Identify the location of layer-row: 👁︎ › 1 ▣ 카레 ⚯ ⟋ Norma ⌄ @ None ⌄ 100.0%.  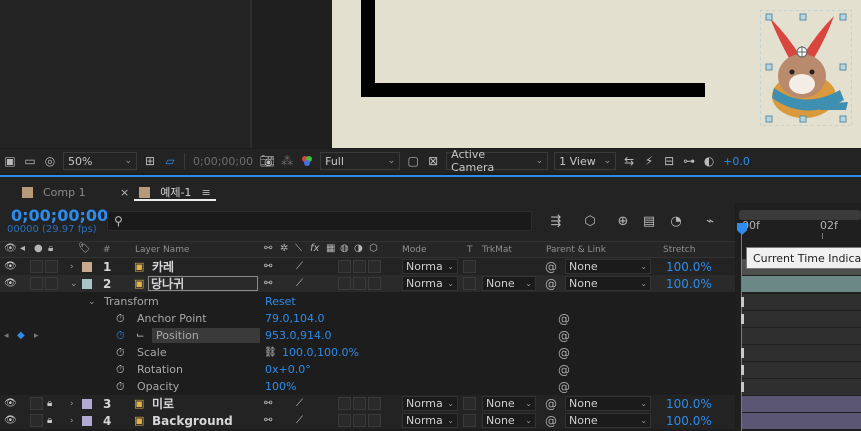
(367, 266).